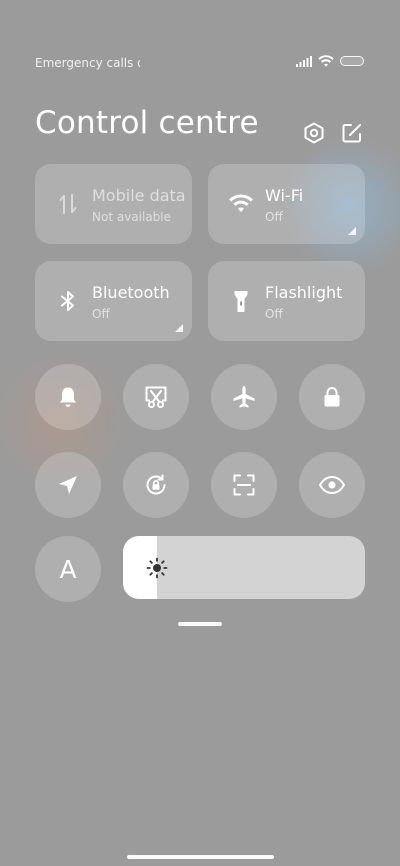 Image resolution: width=400 pixels, height=866 pixels. I want to click on rotation-lock-icon, so click(156, 484).